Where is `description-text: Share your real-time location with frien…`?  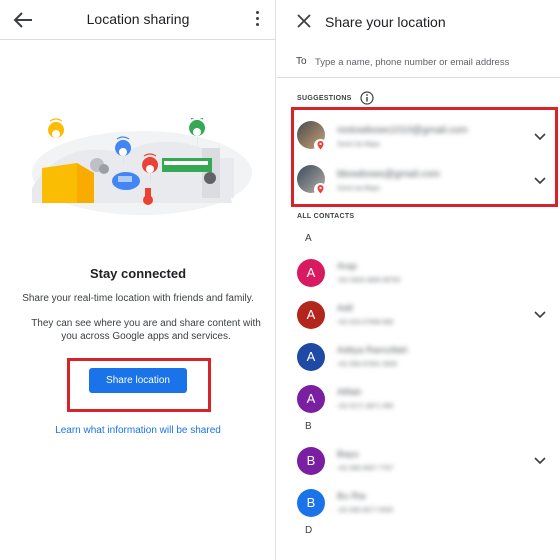
description-text: Share your real-time location with frien… is located at coordinates (138, 298).